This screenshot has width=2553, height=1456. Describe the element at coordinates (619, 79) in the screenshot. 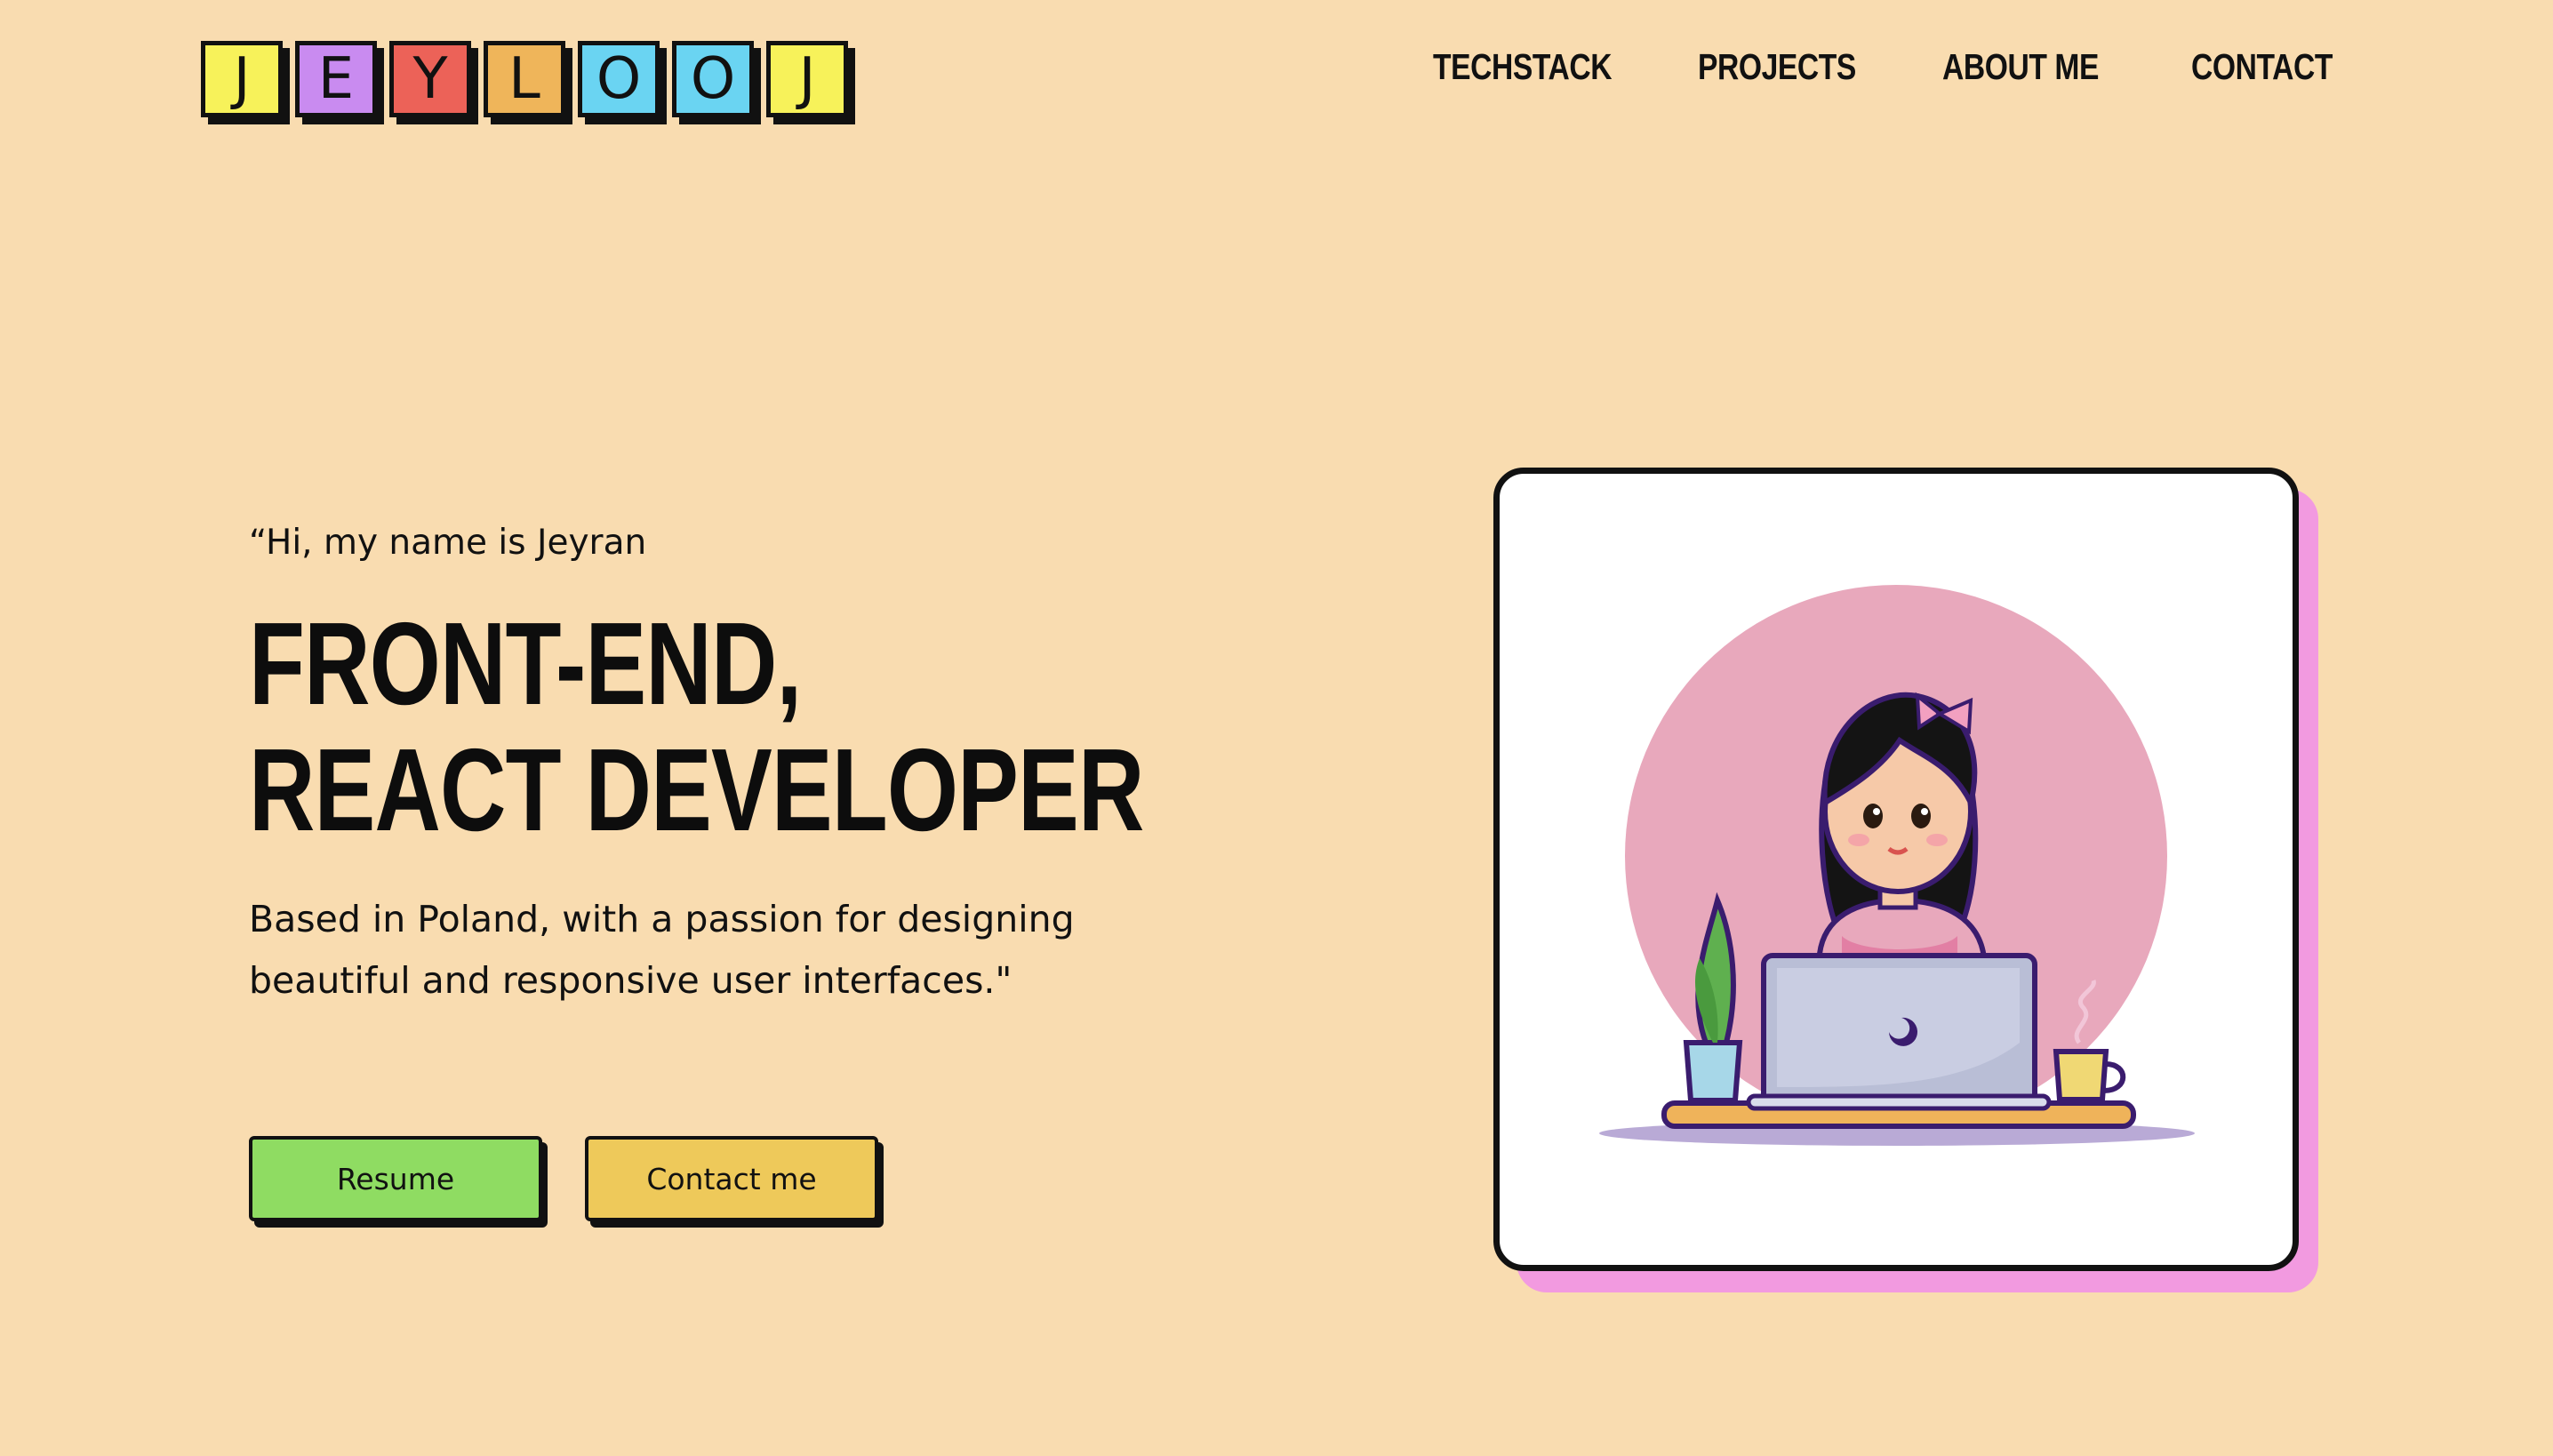

I see `logo-tile-o: O` at that location.